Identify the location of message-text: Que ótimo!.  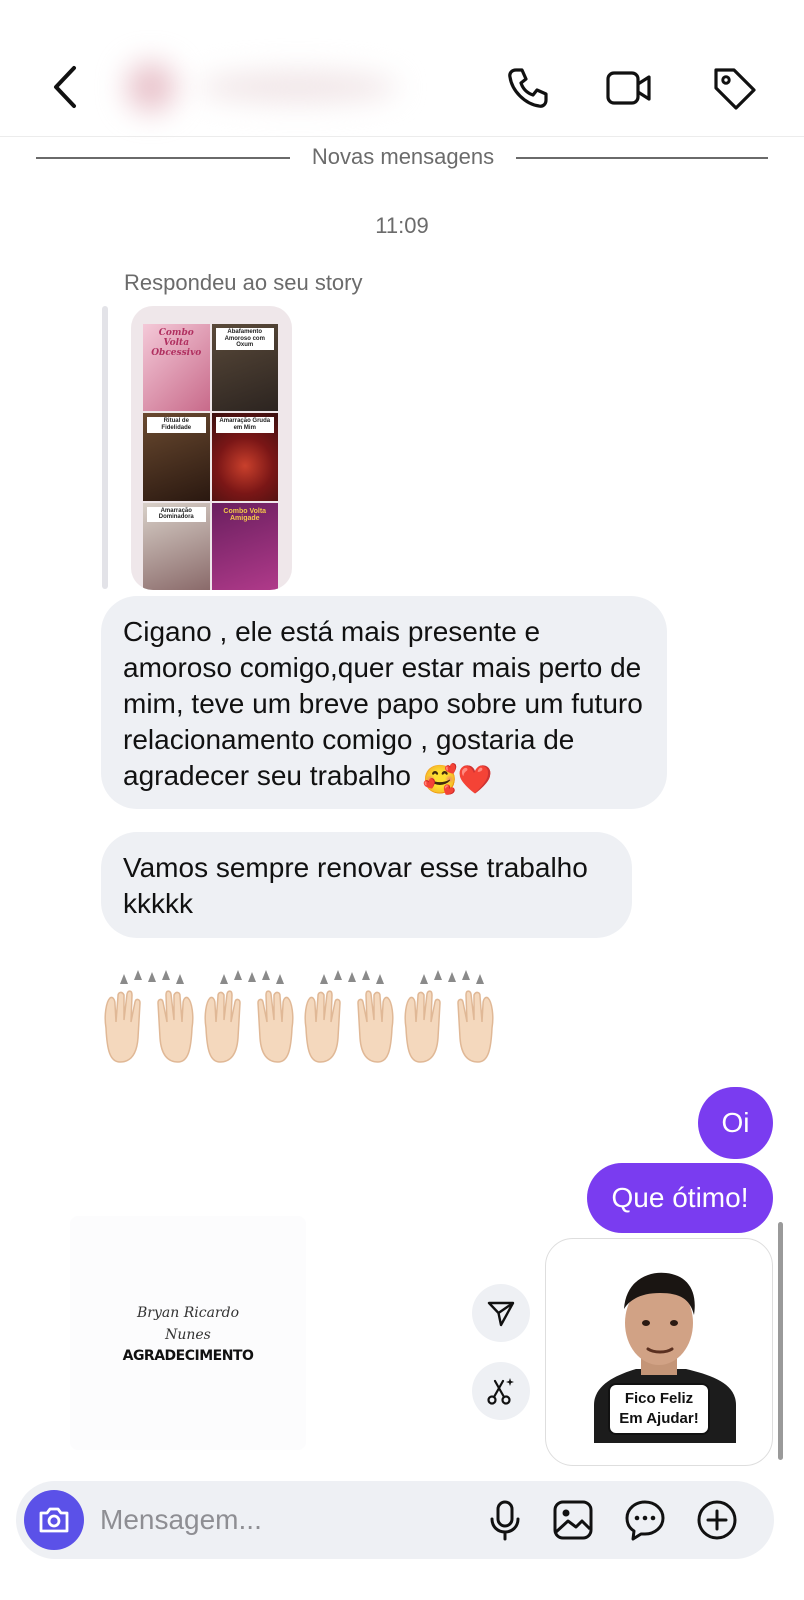
(680, 1197).